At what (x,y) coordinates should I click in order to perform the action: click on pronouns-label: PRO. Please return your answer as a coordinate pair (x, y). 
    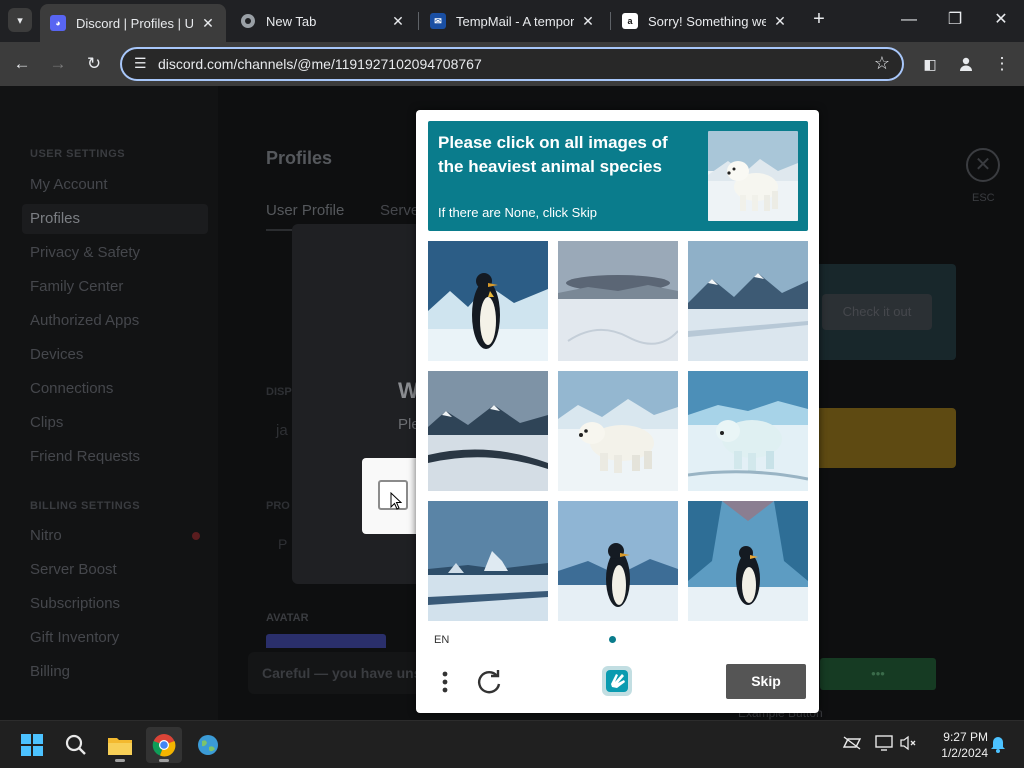
    Looking at the image, I should click on (278, 506).